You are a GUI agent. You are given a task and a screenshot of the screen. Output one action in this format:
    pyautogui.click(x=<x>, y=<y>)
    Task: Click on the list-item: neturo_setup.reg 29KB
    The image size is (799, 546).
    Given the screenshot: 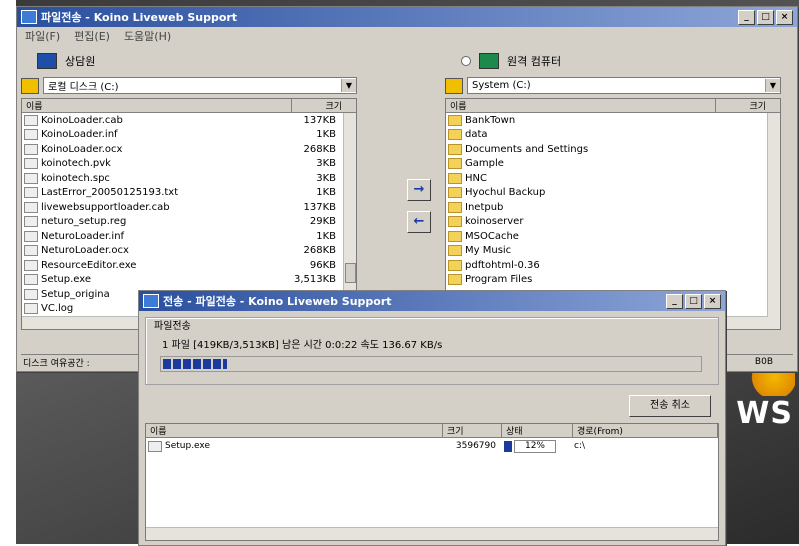 What is the action you would take?
    pyautogui.click(x=189, y=222)
    